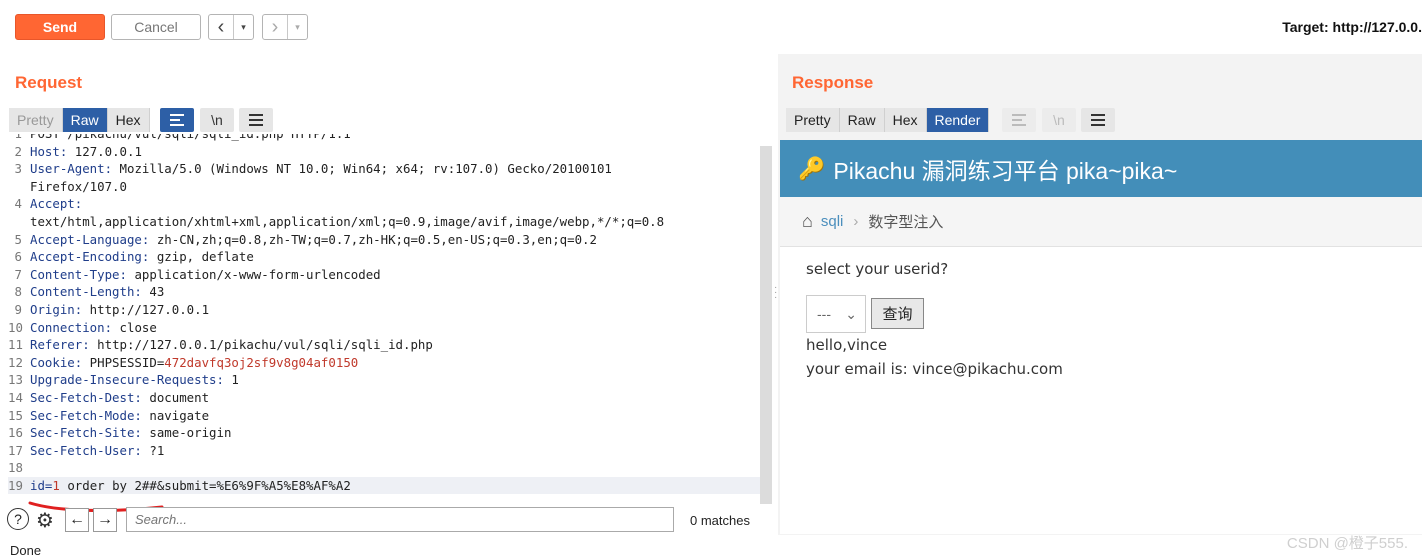 This screenshot has height=558, width=1422. What do you see at coordinates (15, 450) in the screenshot?
I see `line-number: 17` at bounding box center [15, 450].